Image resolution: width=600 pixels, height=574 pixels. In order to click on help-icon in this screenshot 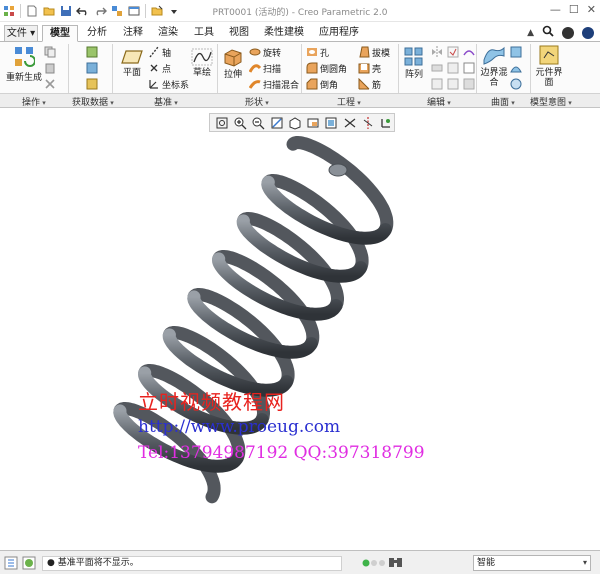, I will do `click(588, 32)`.